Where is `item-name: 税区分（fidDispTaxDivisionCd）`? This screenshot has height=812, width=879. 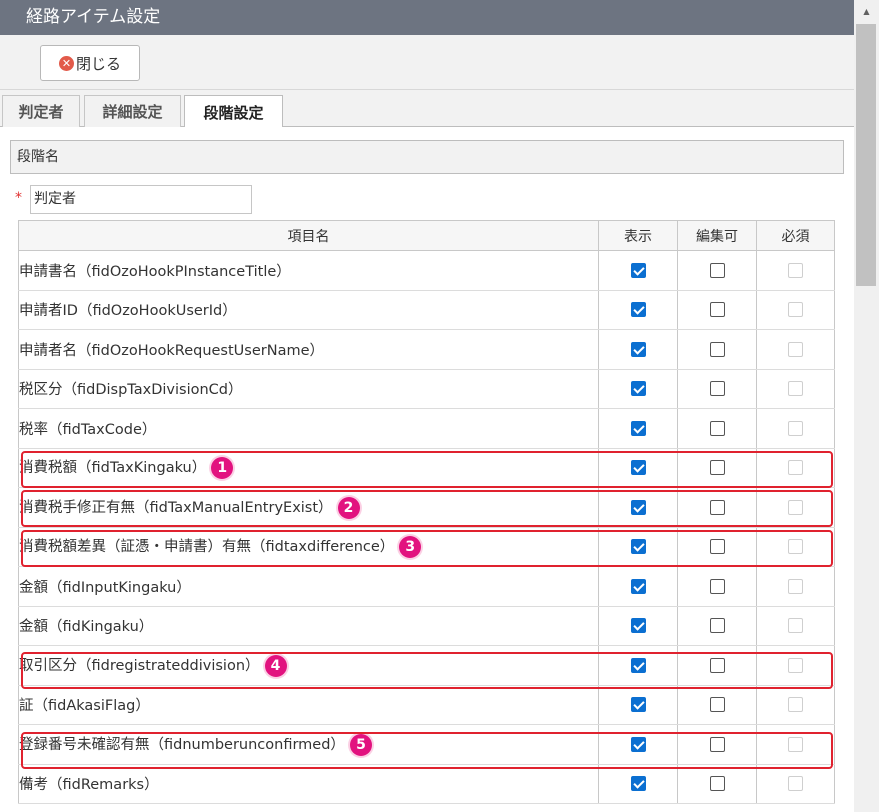
item-name: 税区分（fidDispTaxDivisionCd） is located at coordinates (131, 390).